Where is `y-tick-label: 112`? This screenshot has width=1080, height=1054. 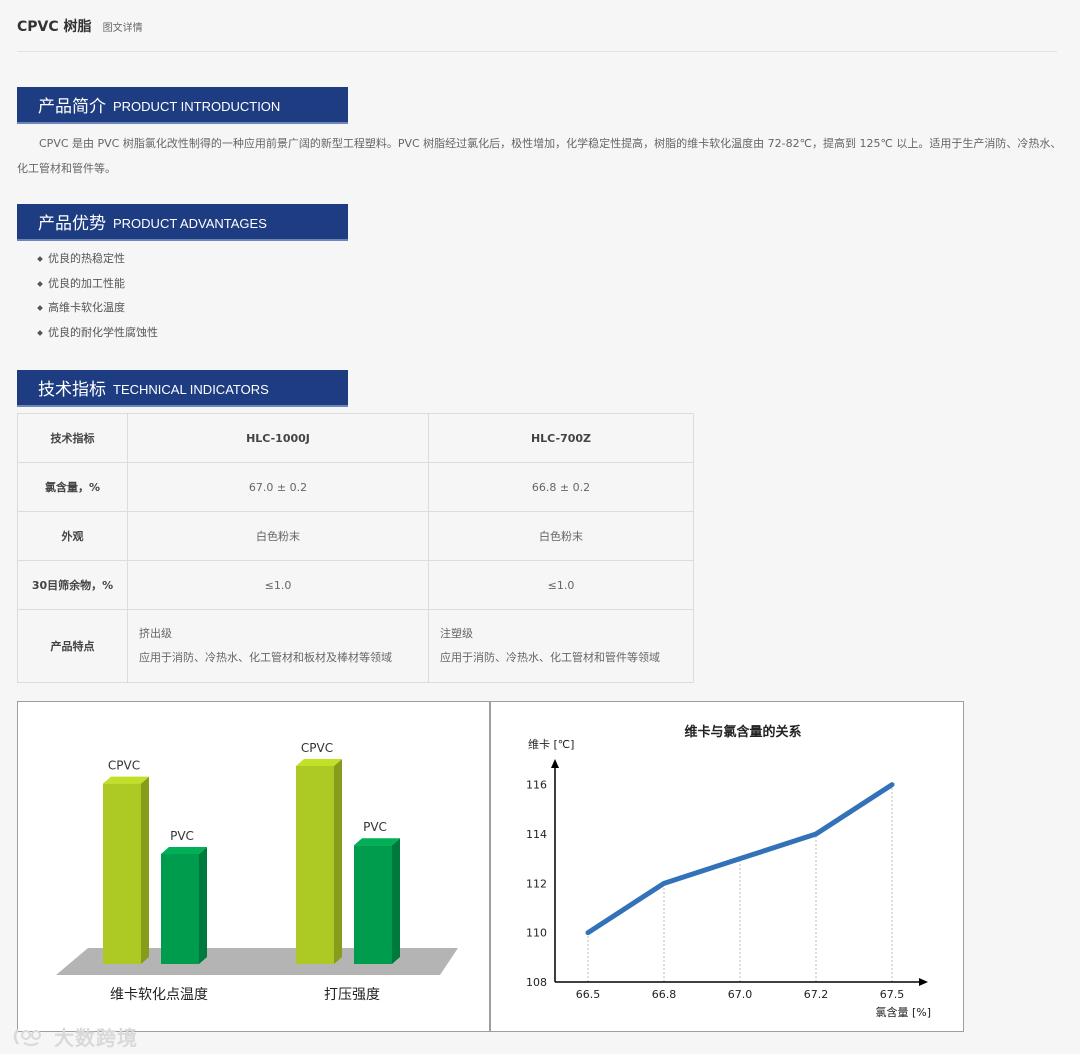
y-tick-label: 112 is located at coordinates (536, 883).